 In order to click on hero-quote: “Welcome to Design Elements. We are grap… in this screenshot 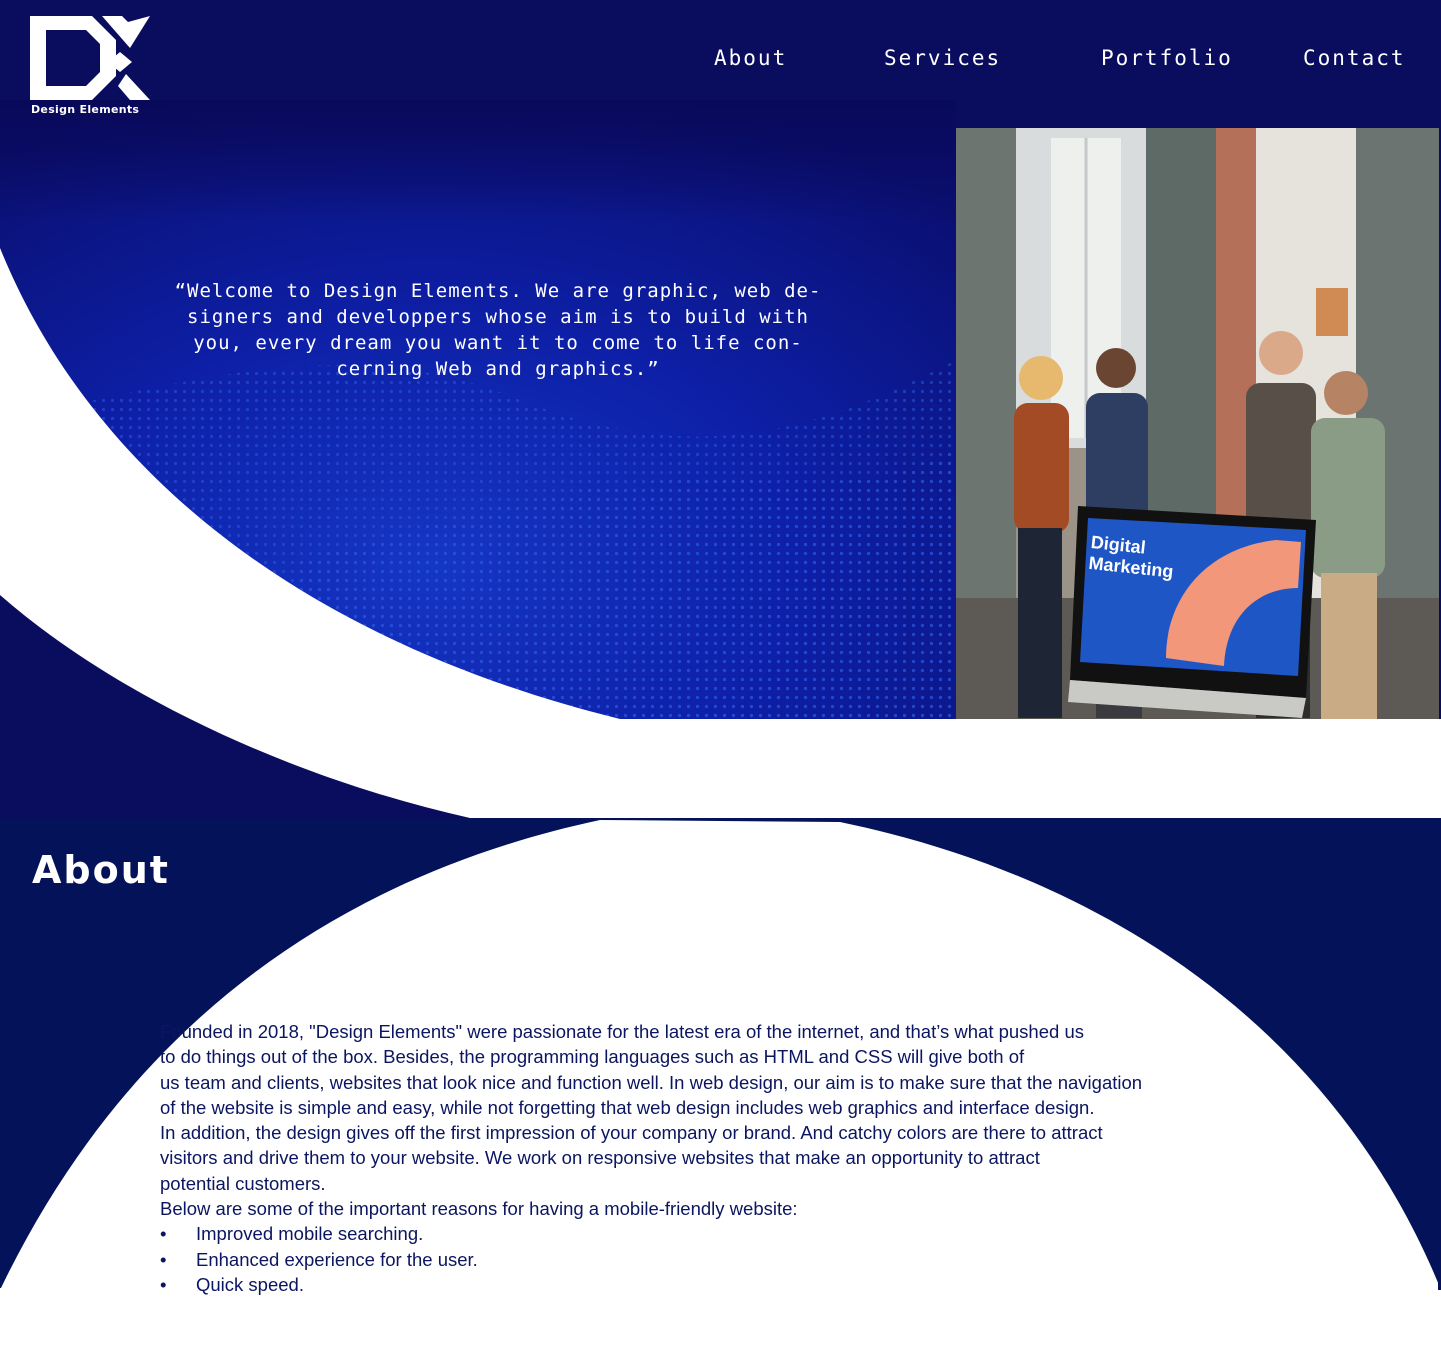, I will do `click(498, 330)`.